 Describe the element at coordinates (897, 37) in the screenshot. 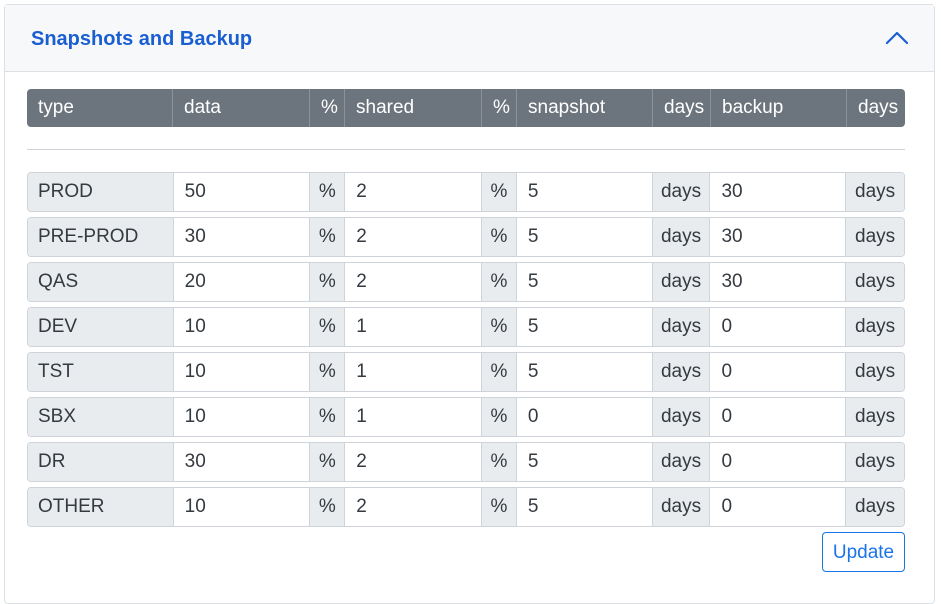

I see `chevron-up-icon` at that location.